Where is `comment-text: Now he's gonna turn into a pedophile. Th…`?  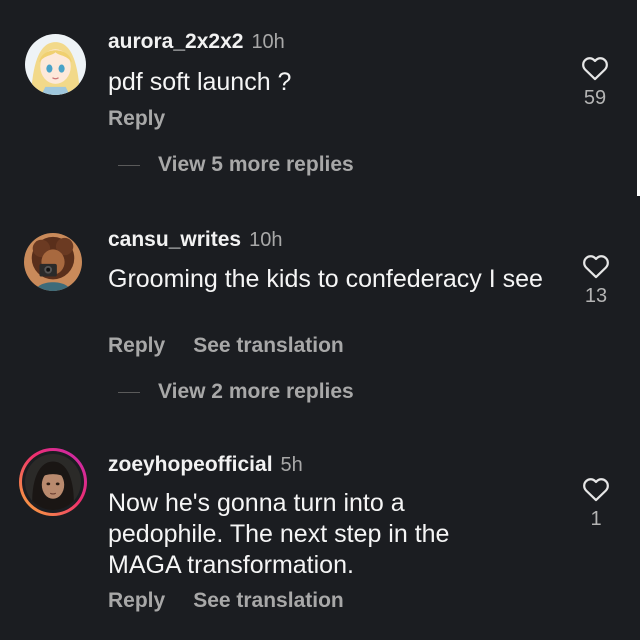 comment-text: Now he's gonna turn into a pedophile. Th… is located at coordinates (279, 534).